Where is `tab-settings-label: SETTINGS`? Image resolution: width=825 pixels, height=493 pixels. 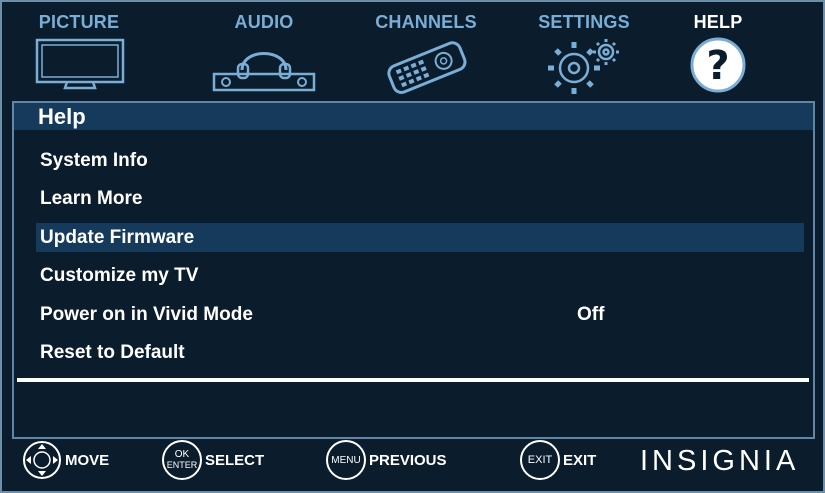 tab-settings-label: SETTINGS is located at coordinates (584, 22).